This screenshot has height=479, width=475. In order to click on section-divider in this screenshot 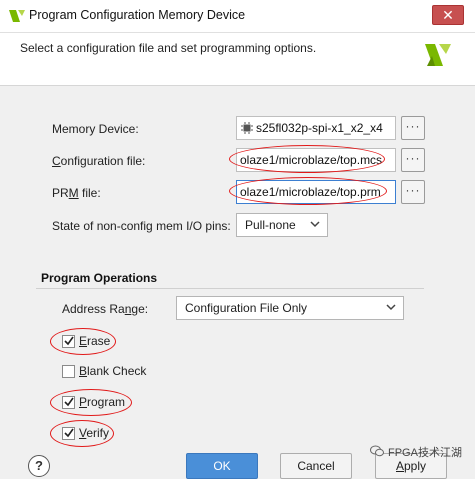, I will do `click(230, 288)`.